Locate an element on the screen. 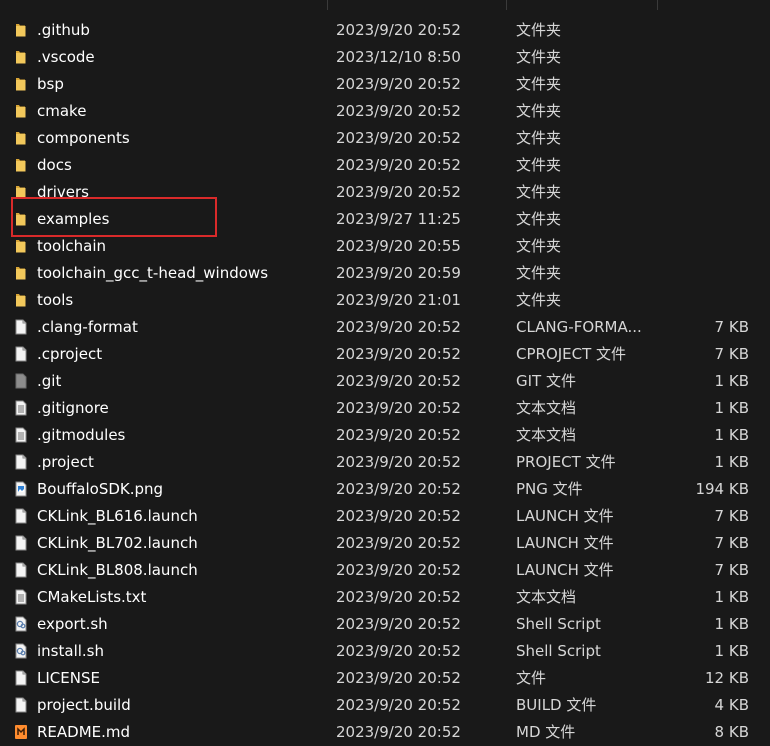  file-type: CPROJECT 文件 is located at coordinates (571, 354).